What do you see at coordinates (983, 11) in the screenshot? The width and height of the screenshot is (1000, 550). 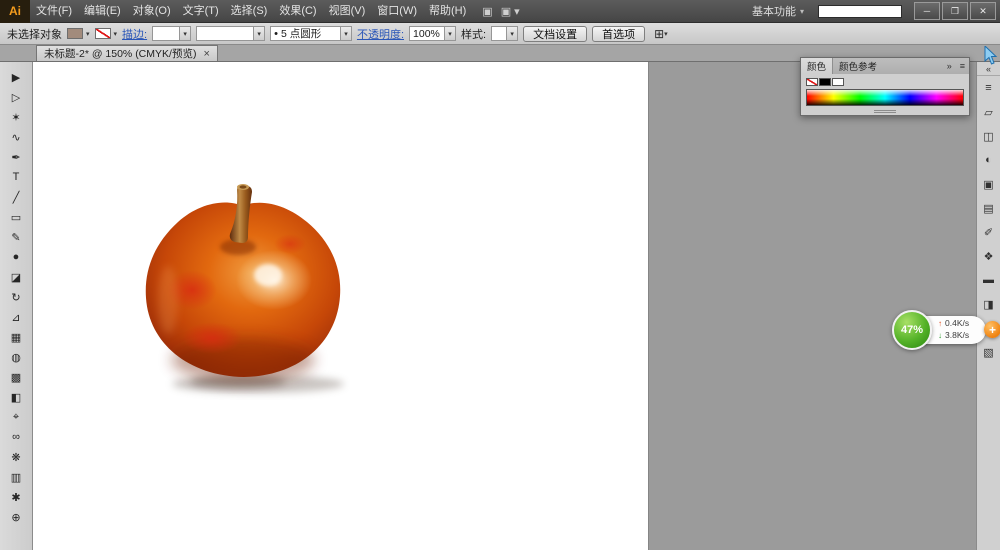 I see `close-button: ✕` at bounding box center [983, 11].